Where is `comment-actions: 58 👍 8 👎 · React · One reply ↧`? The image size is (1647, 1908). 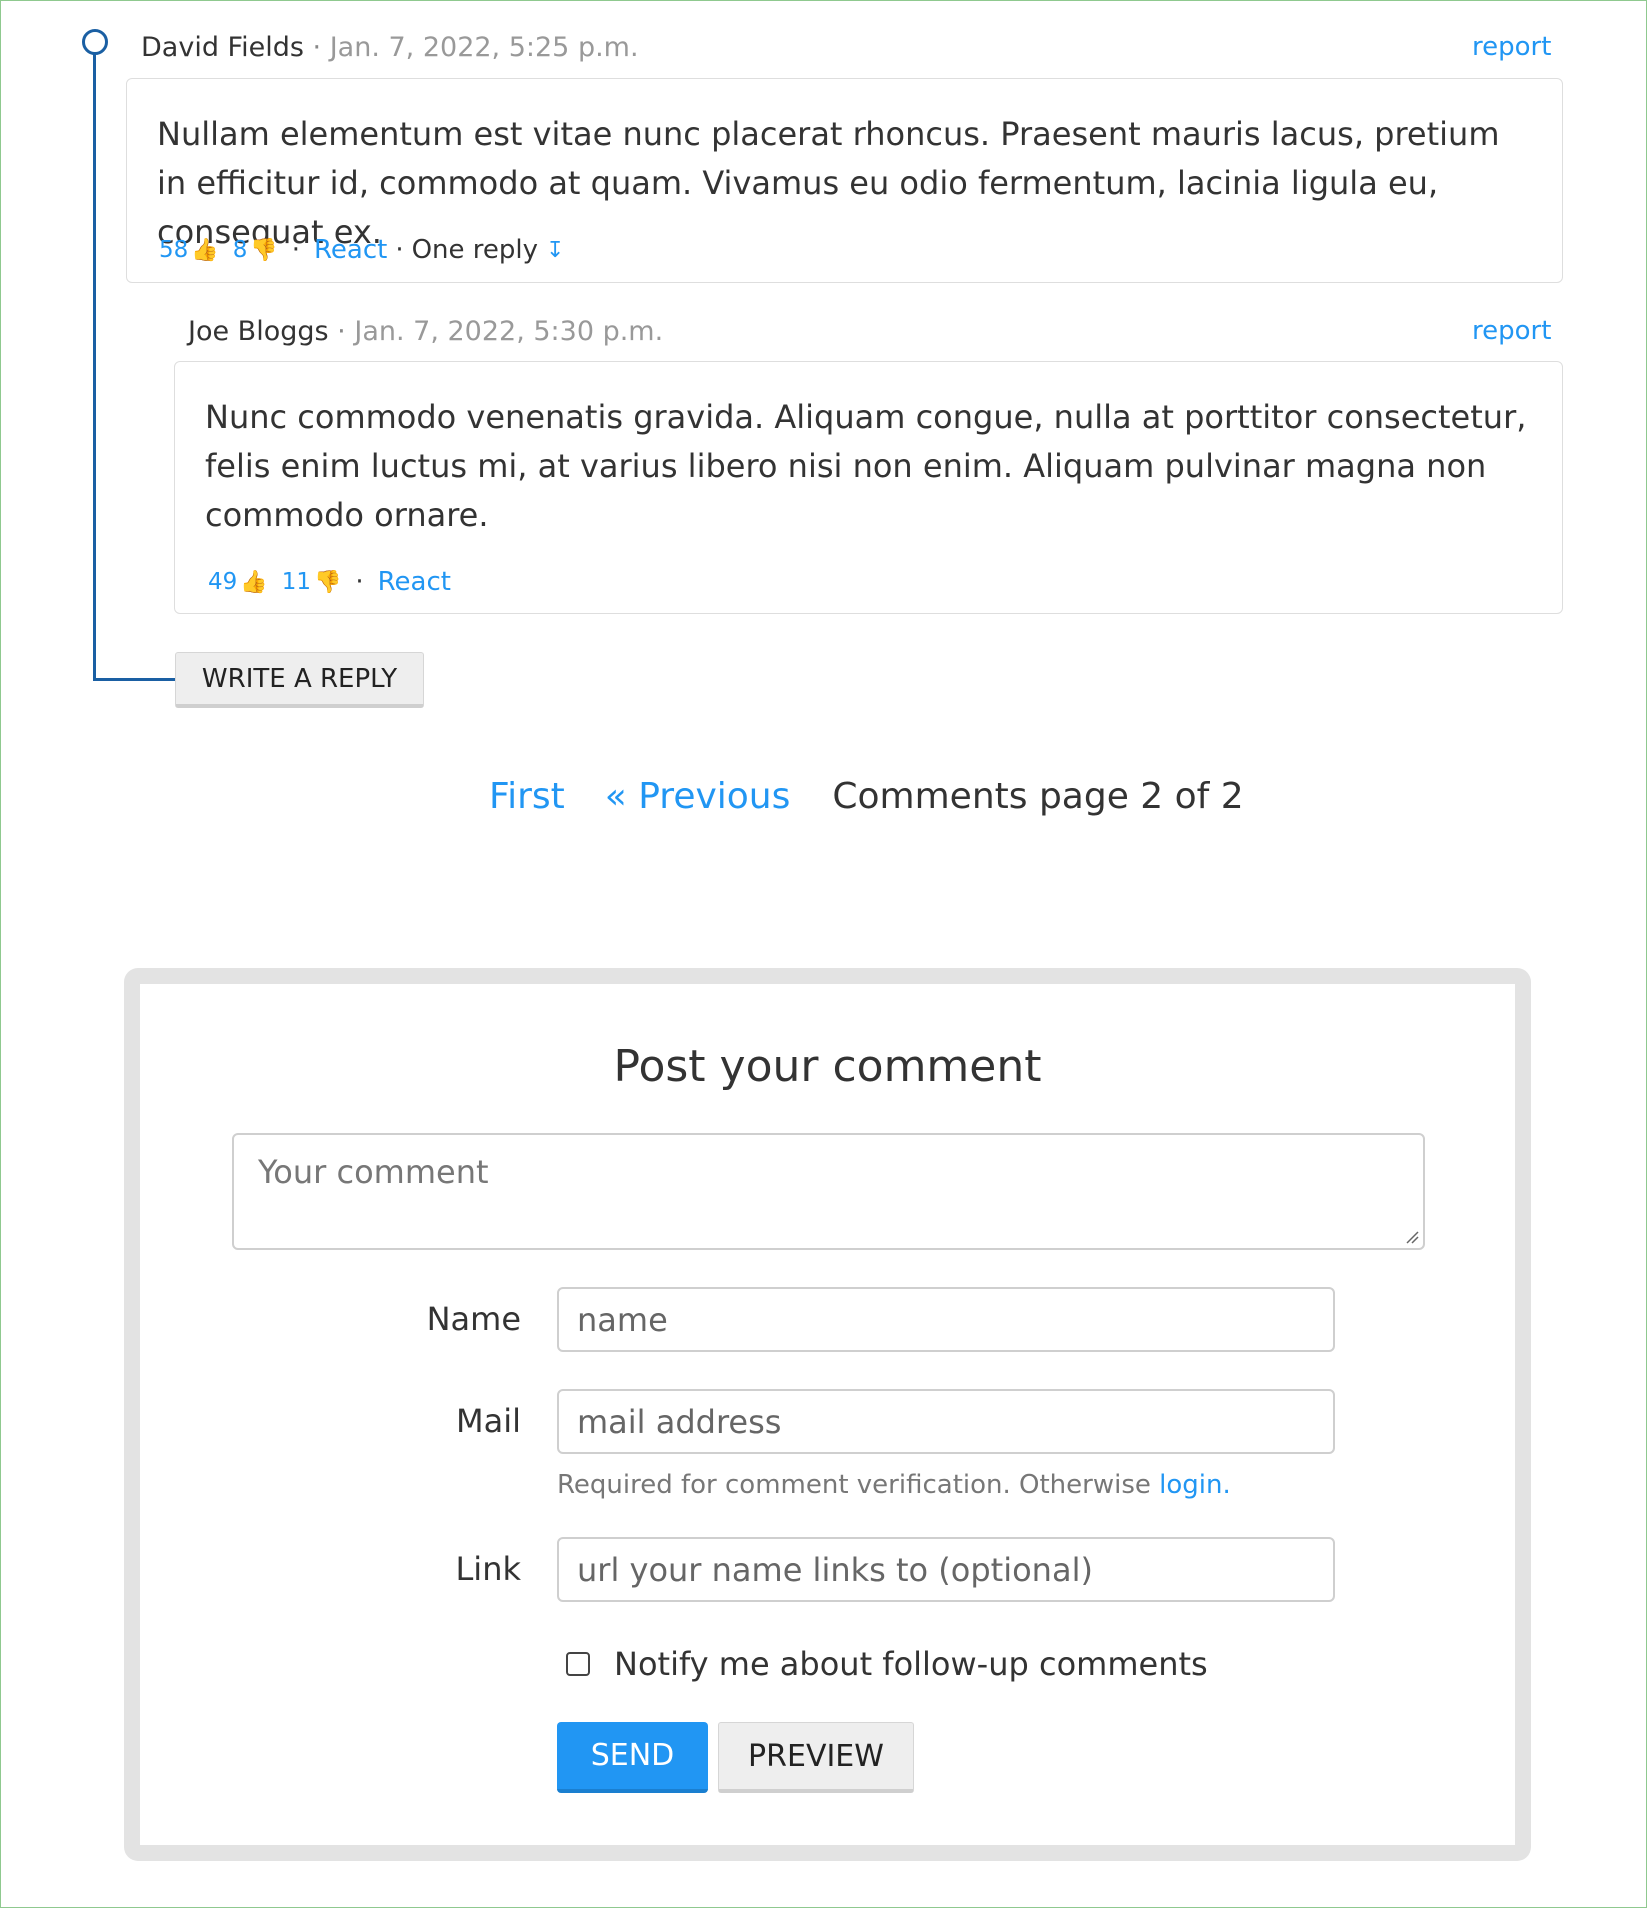 comment-actions: 58 👍 8 👎 · React · One reply ↧ is located at coordinates (361, 250).